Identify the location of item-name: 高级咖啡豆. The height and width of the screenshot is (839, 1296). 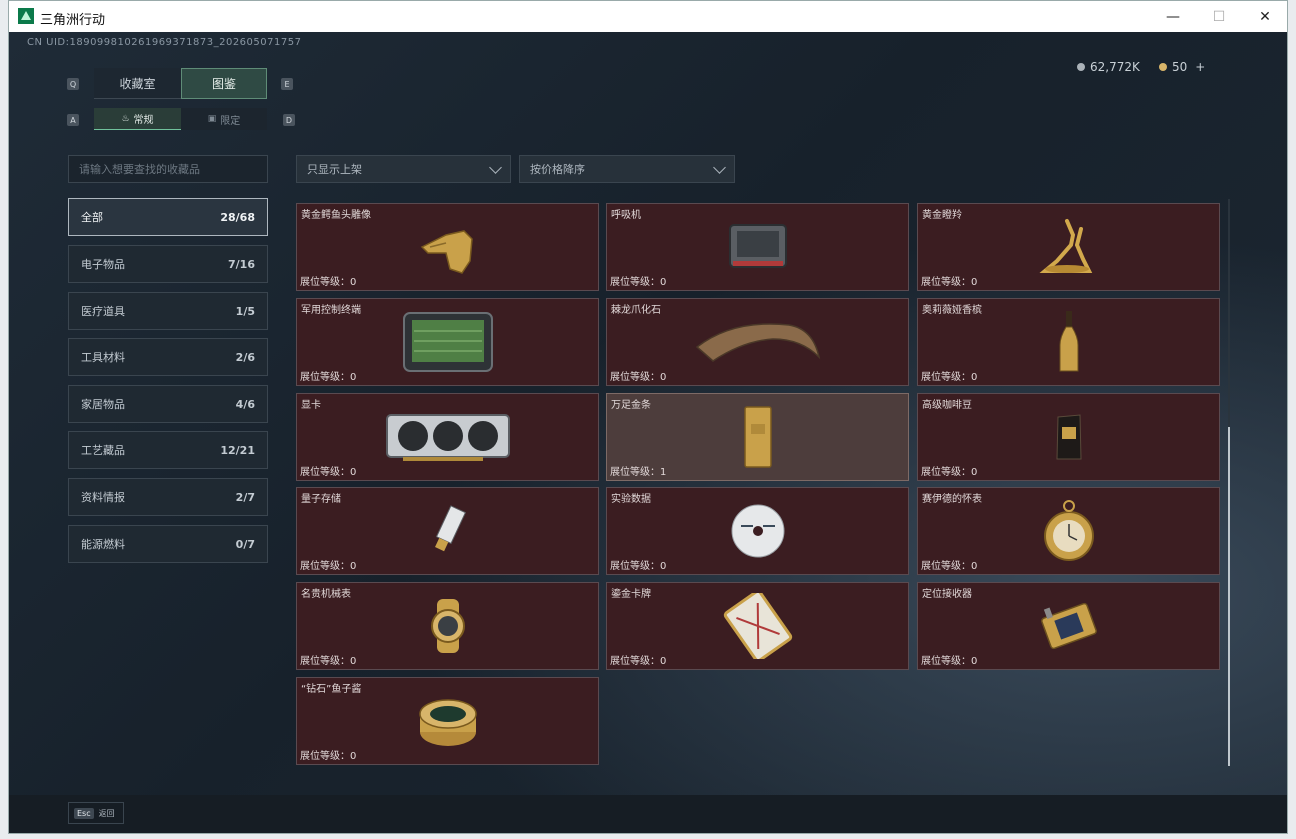
(947, 405).